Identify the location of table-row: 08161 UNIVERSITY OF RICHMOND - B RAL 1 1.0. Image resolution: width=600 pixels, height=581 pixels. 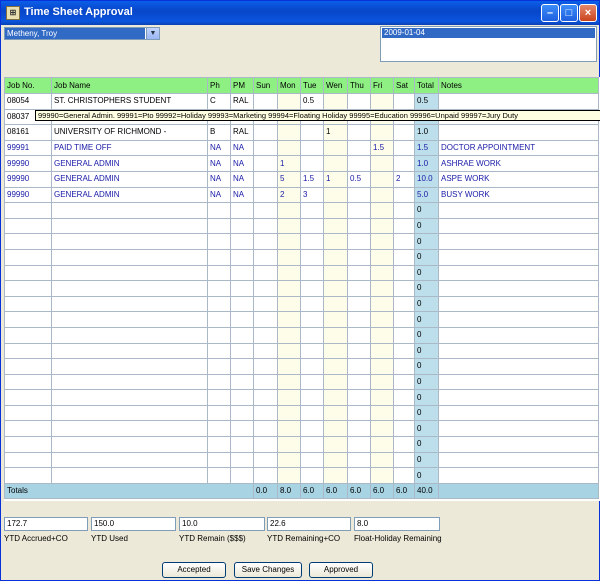
(301, 132).